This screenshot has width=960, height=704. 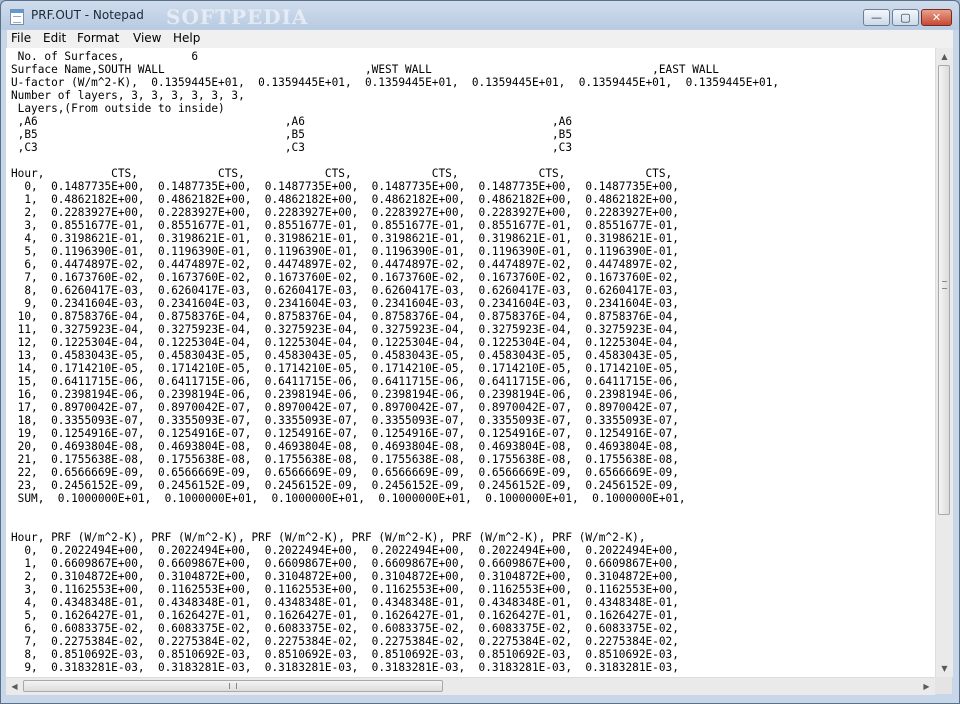 I want to click on vertical-scrollbar: ▲ ▼, so click(x=944, y=362).